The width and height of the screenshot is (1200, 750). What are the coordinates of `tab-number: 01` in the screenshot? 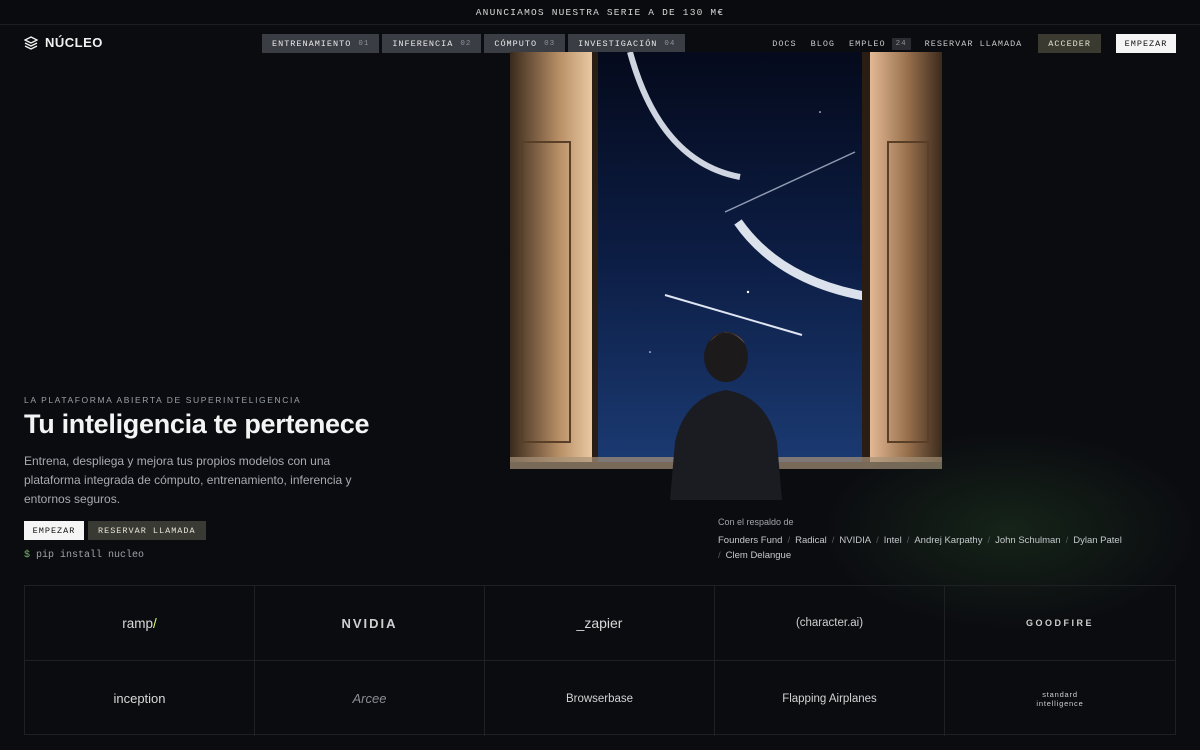 It's located at (364, 43).